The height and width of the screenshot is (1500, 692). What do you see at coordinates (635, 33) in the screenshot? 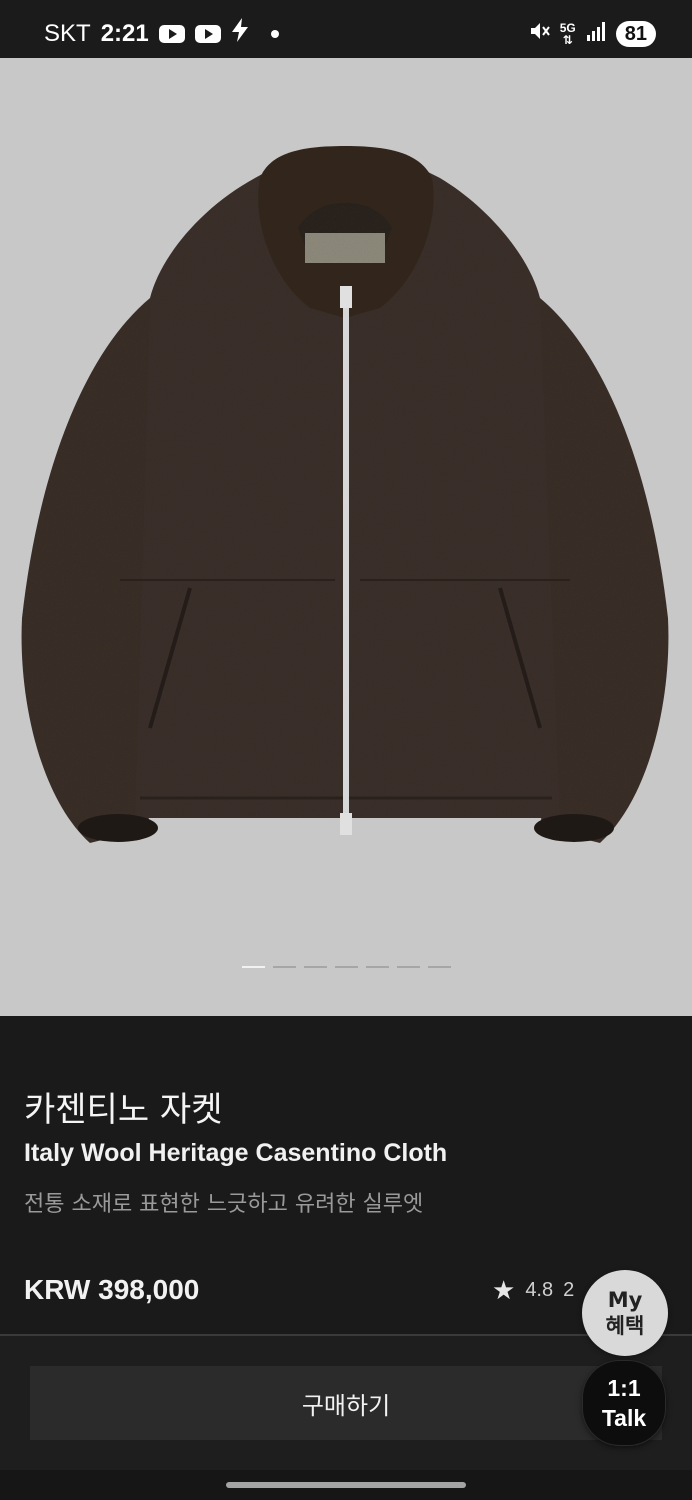
I see `battery-indicator: 81` at bounding box center [635, 33].